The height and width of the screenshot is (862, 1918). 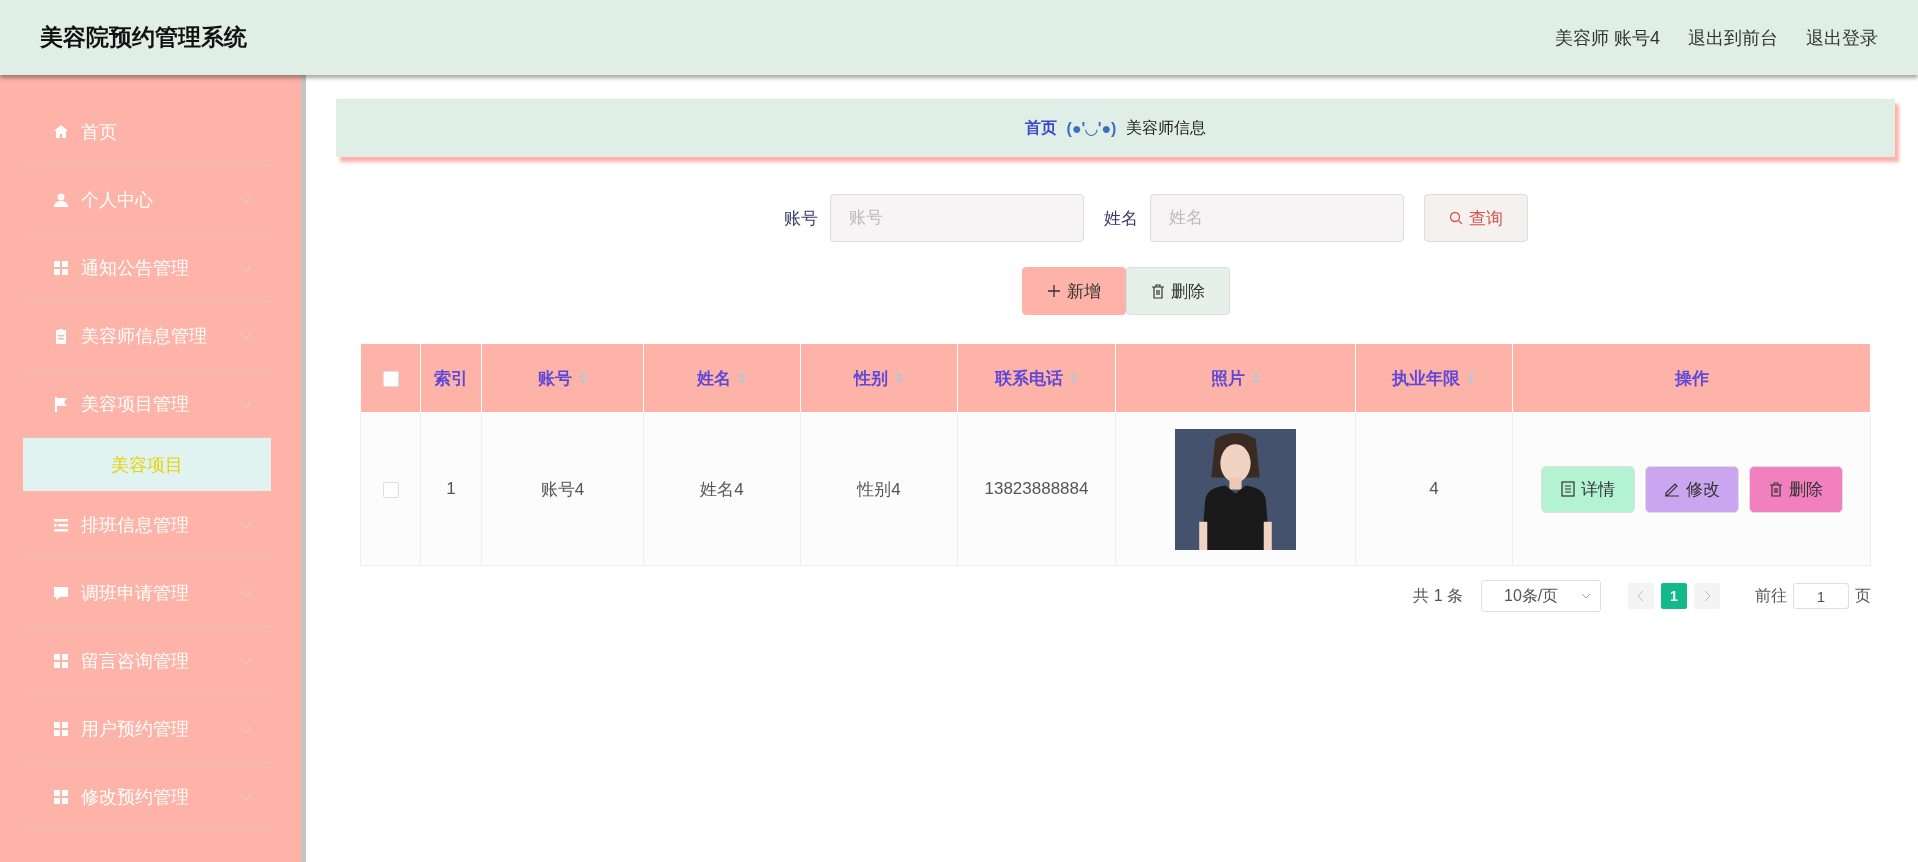 What do you see at coordinates (956, 218) in the screenshot?
I see `search-field: 账号` at bounding box center [956, 218].